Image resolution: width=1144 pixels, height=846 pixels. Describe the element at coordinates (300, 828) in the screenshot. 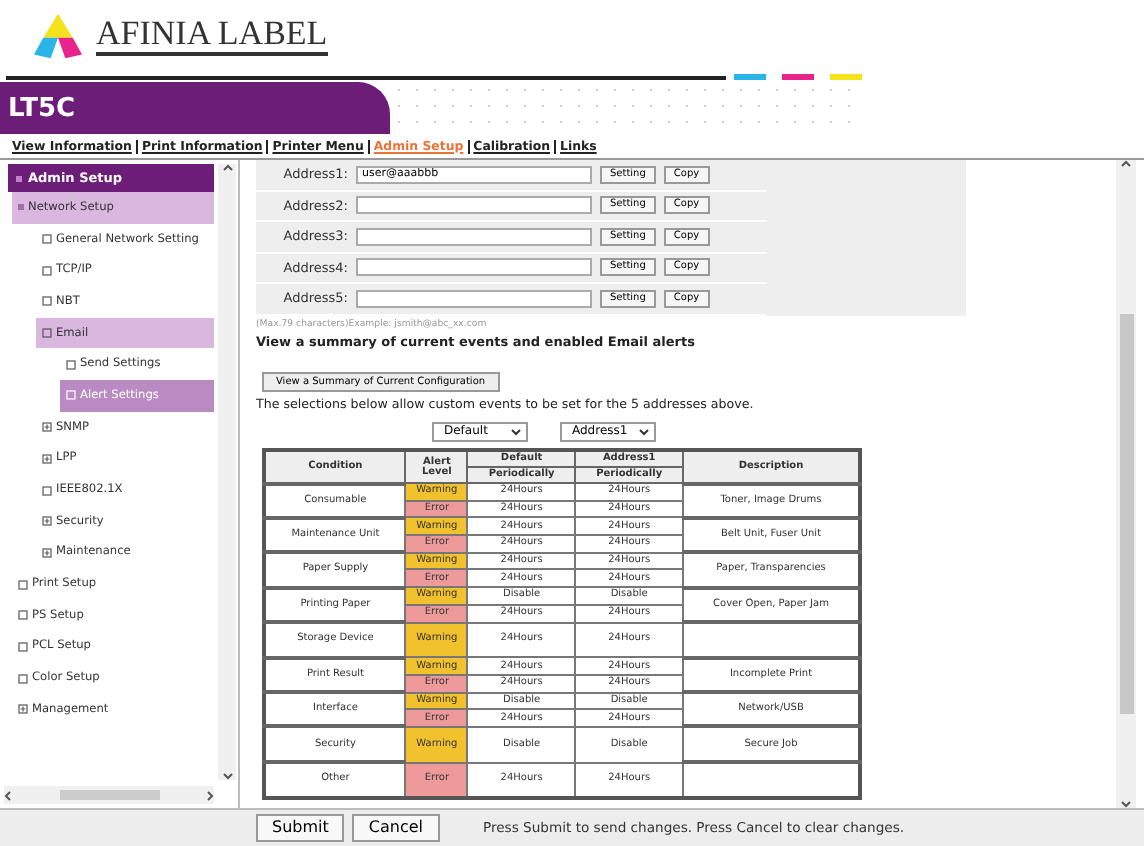

I see `submit-button: Submit` at that location.